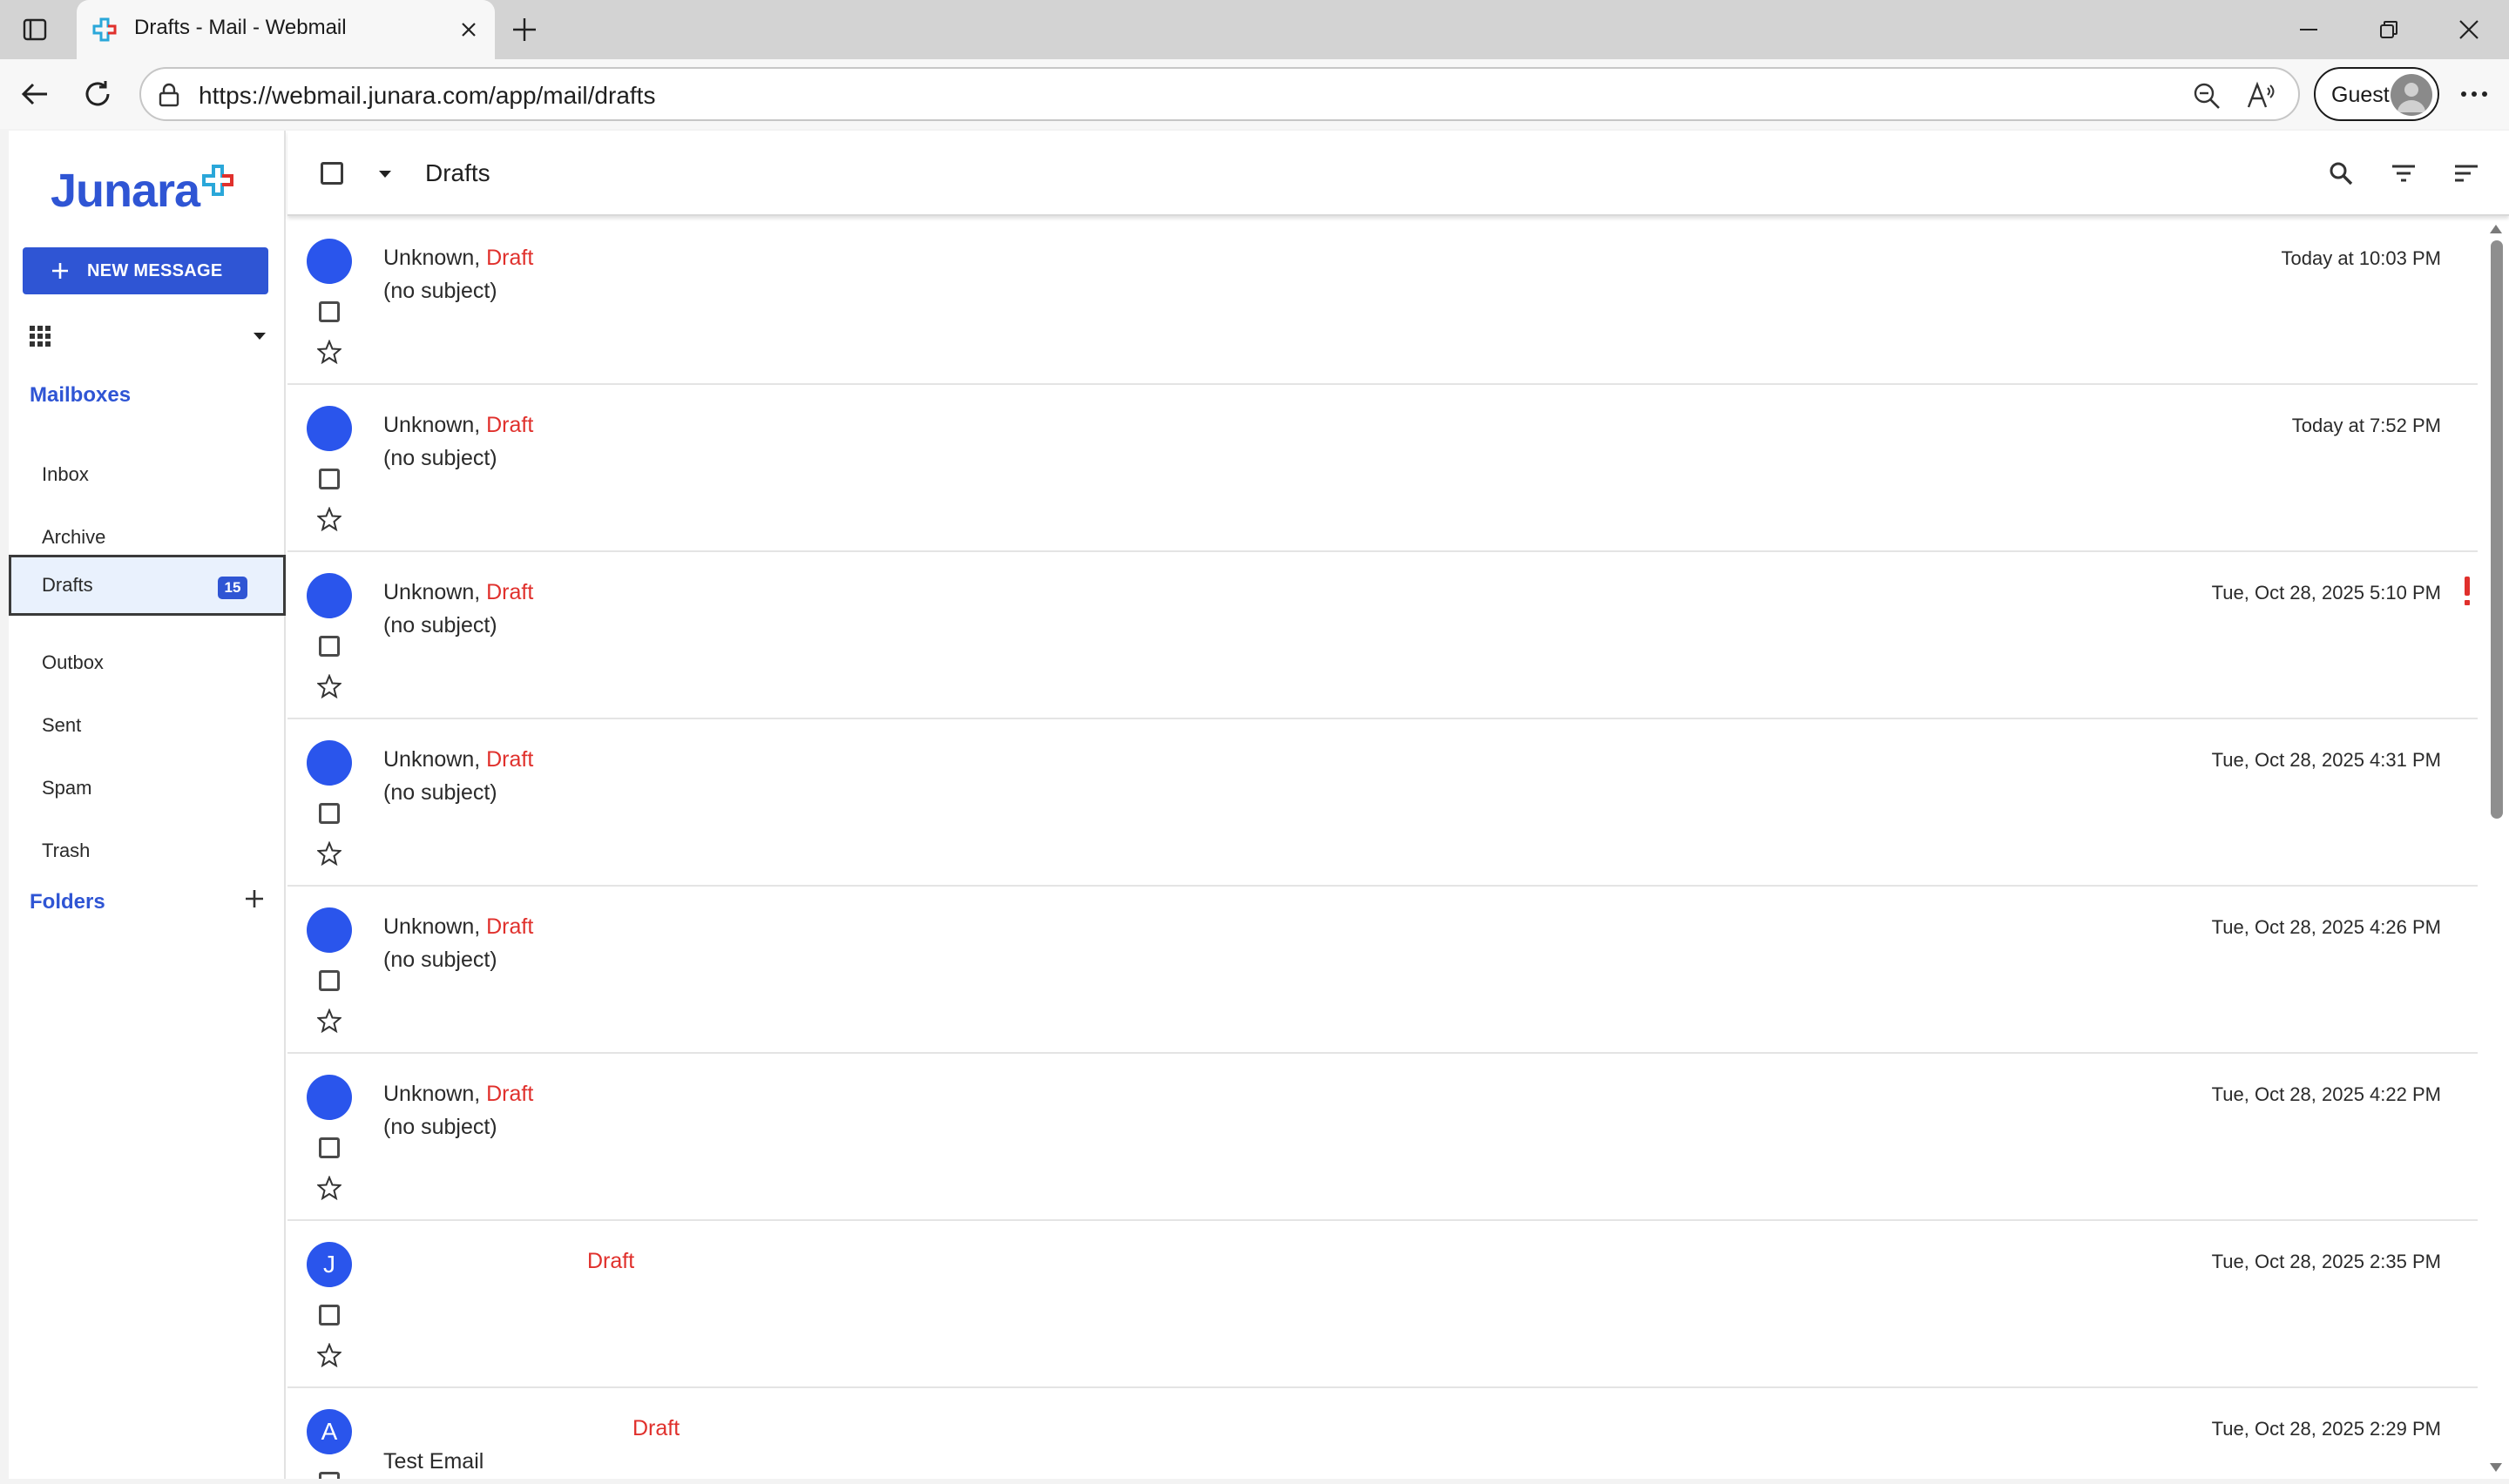 This screenshot has height=1484, width=2509. I want to click on zoom-out-icon, so click(2206, 95).